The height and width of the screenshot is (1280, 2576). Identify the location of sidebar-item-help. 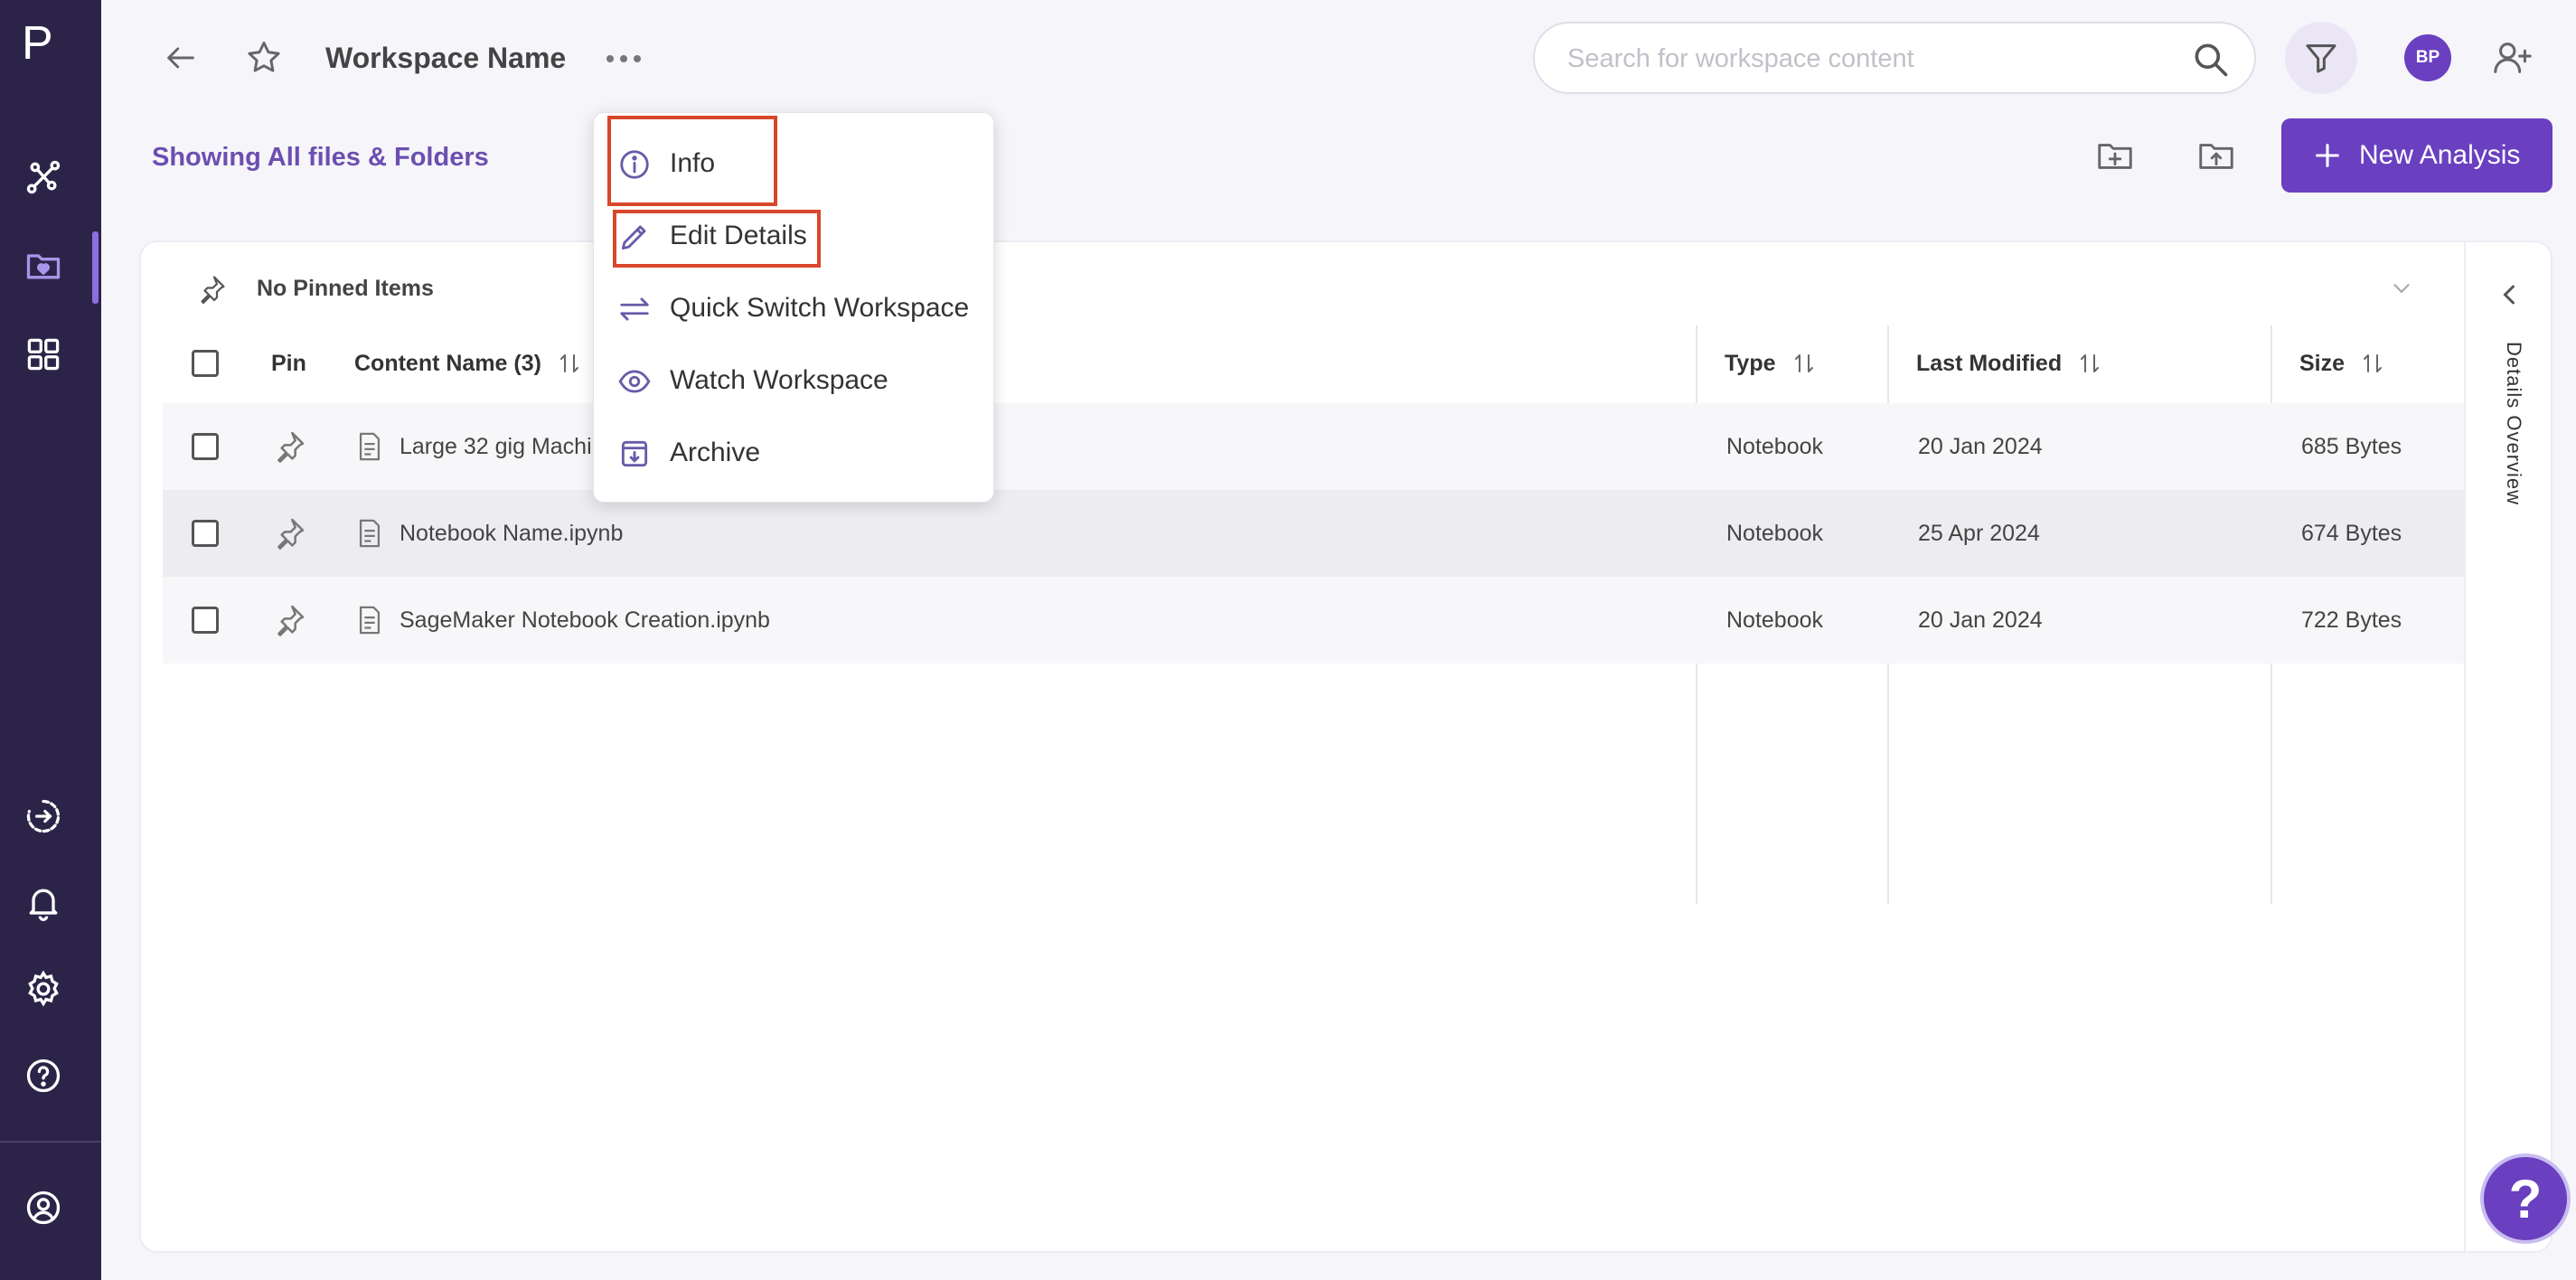
(43, 1075).